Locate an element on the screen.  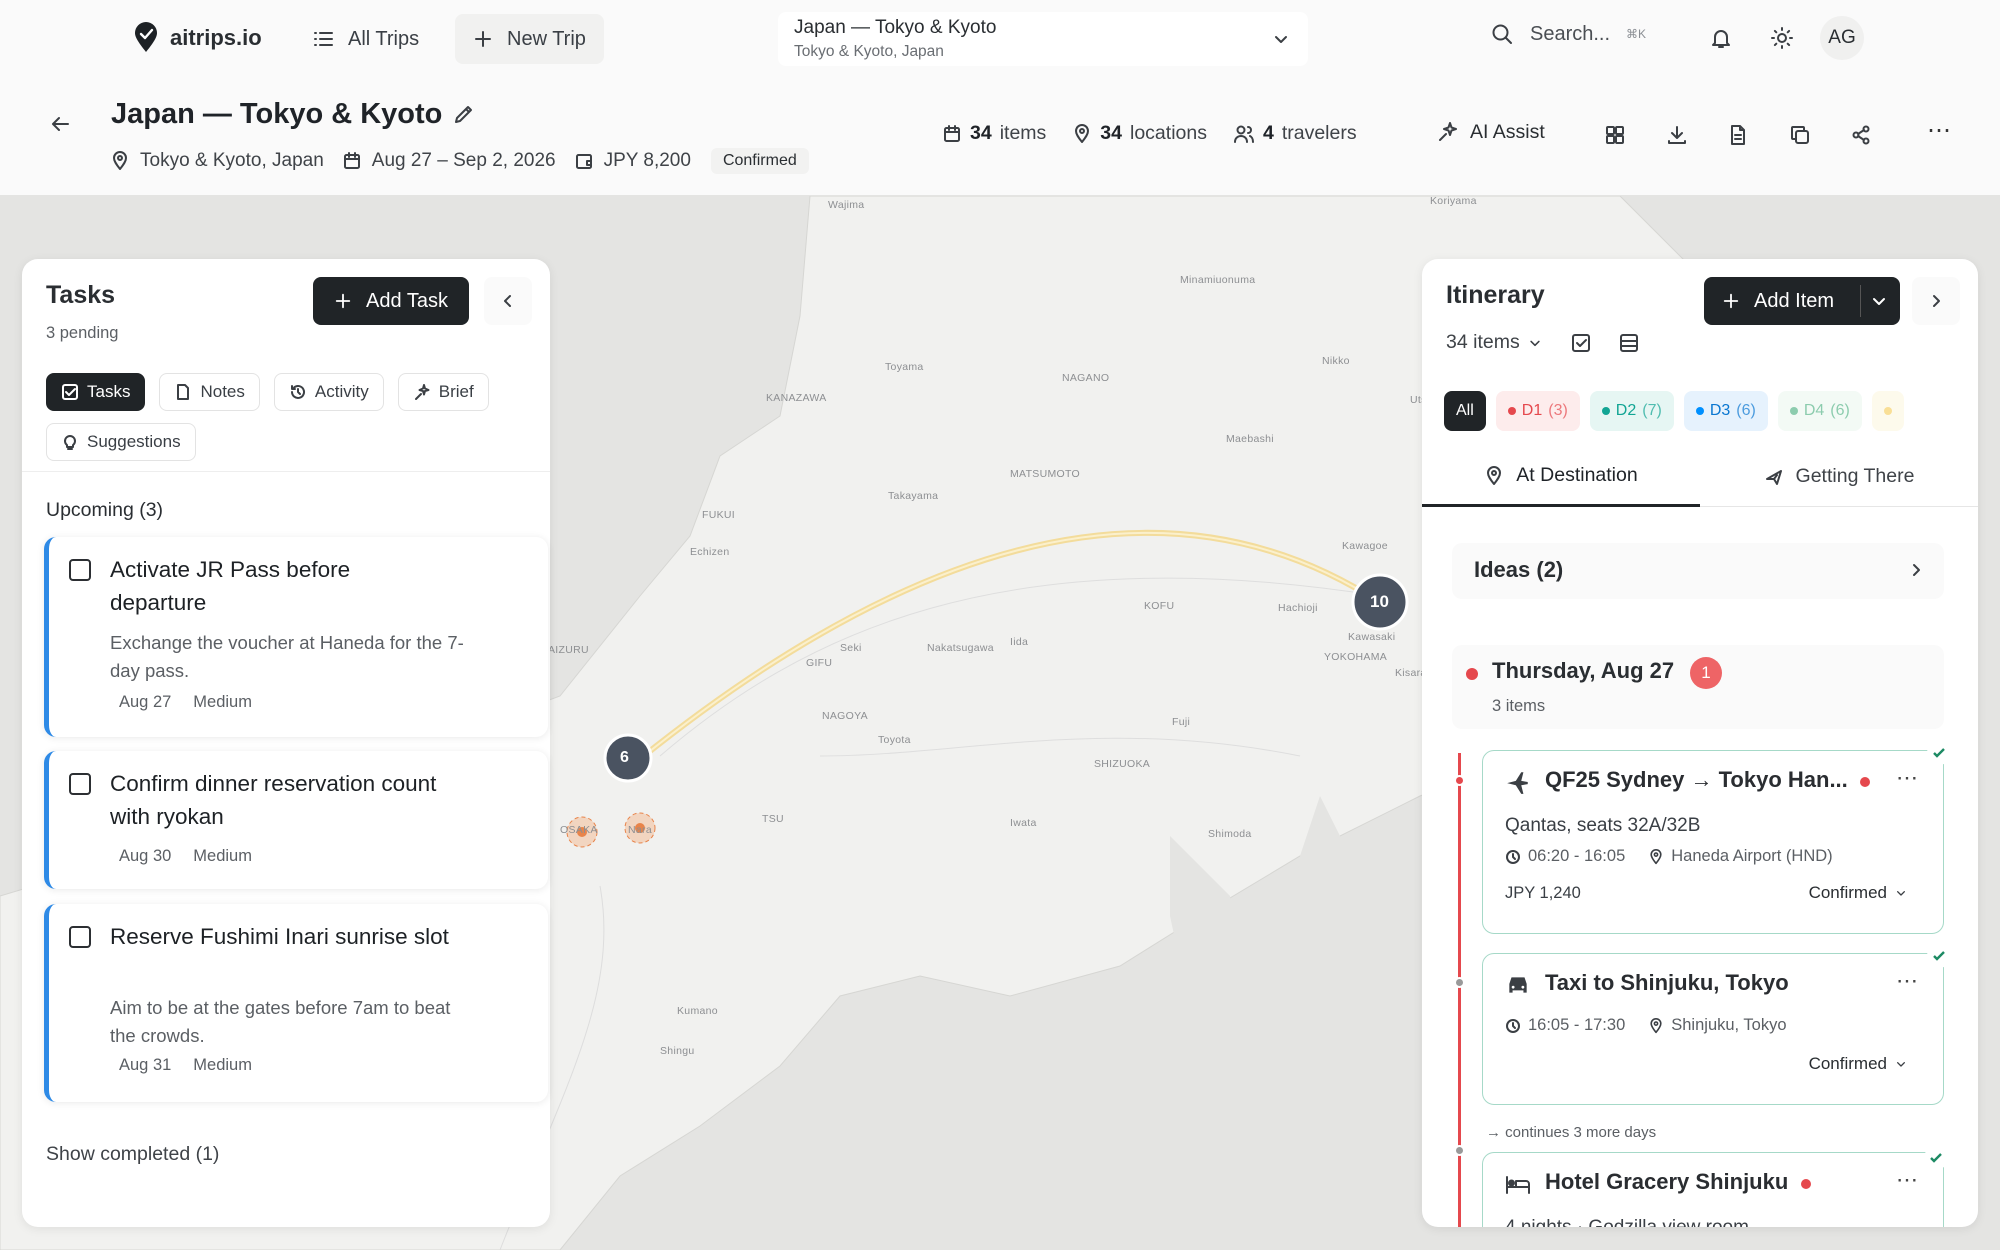
map-label: Seki is located at coordinates (851, 648).